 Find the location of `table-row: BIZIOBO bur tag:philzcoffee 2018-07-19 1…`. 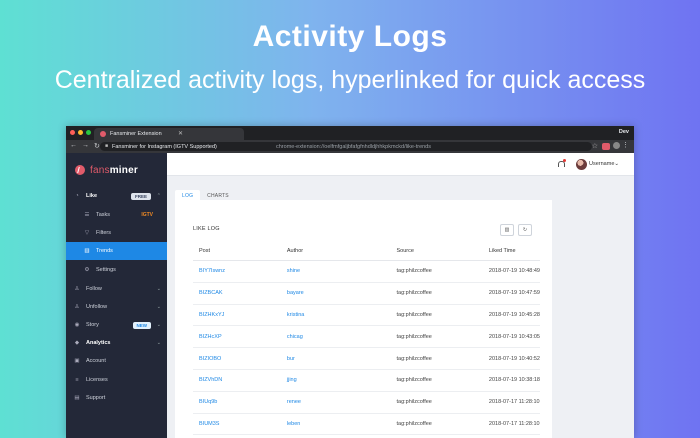

table-row: BIZIOBO bur tag:philzcoffee 2018-07-19 1… is located at coordinates (366, 358).